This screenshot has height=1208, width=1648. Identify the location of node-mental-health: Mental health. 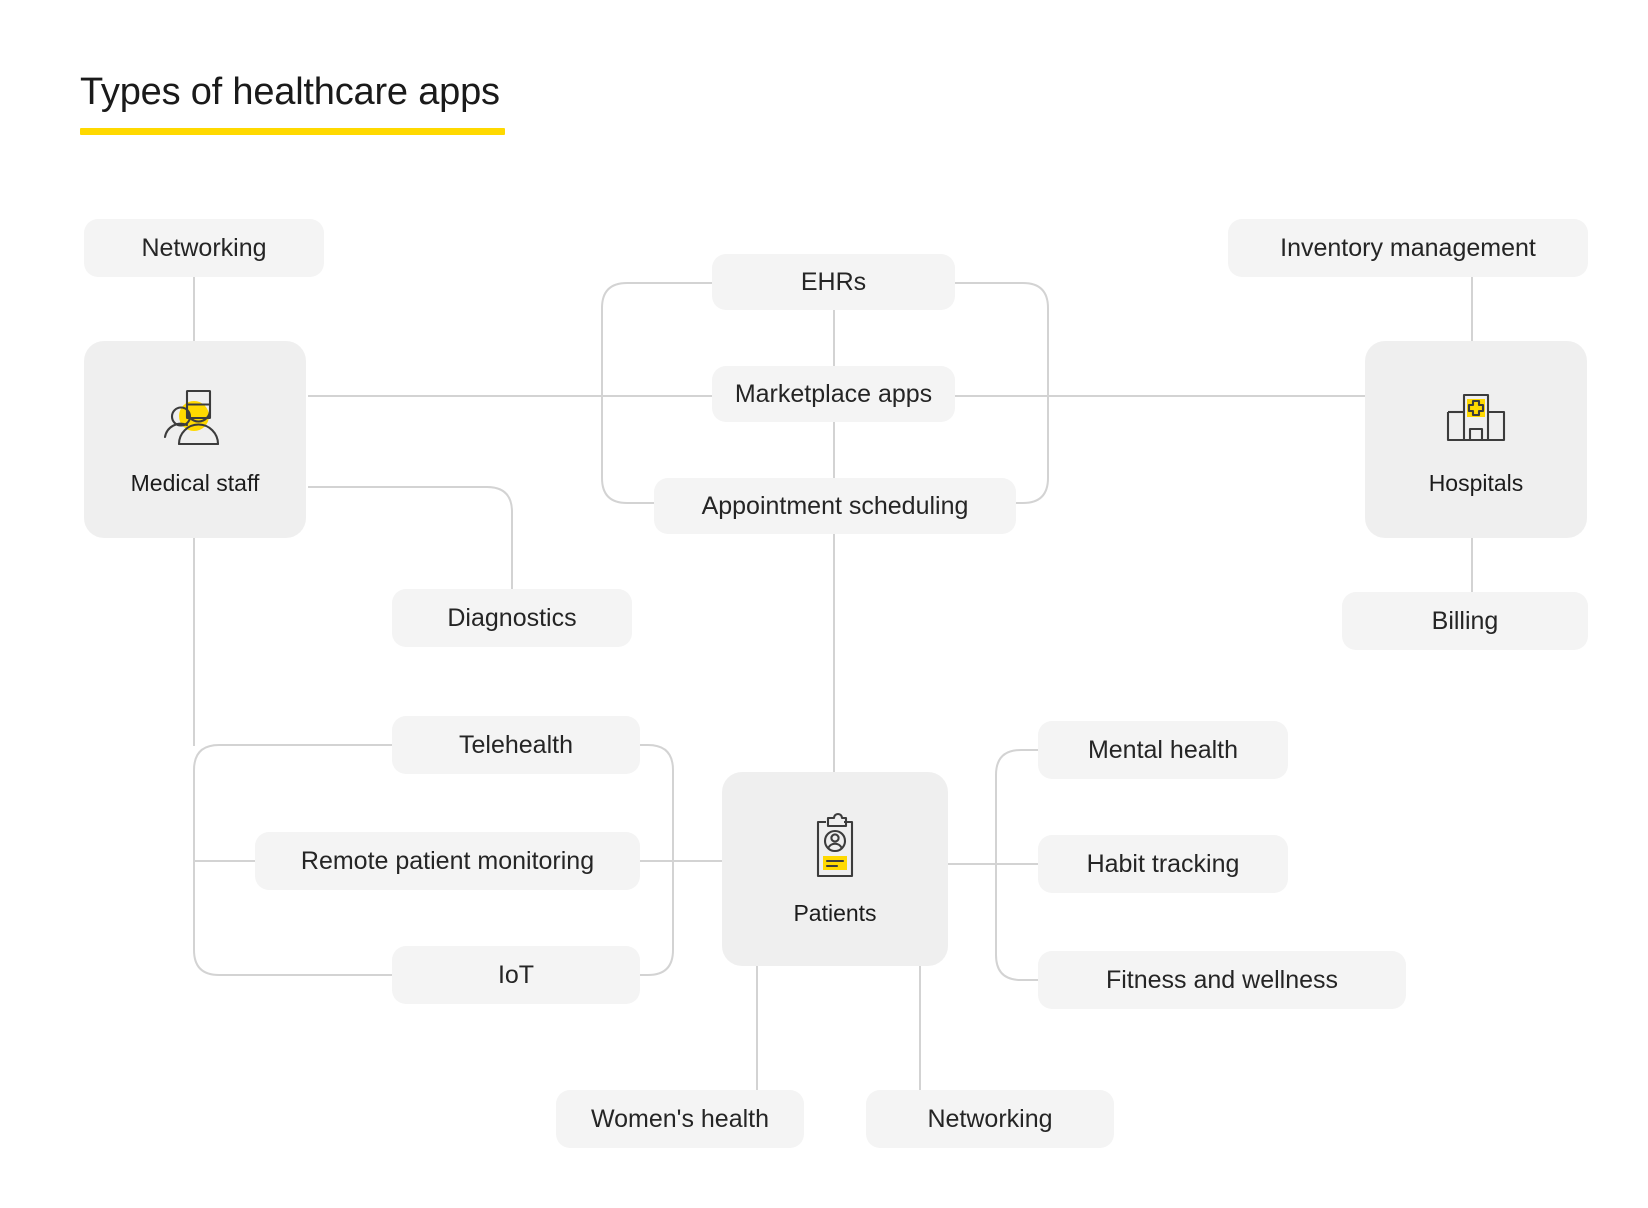
(1163, 750).